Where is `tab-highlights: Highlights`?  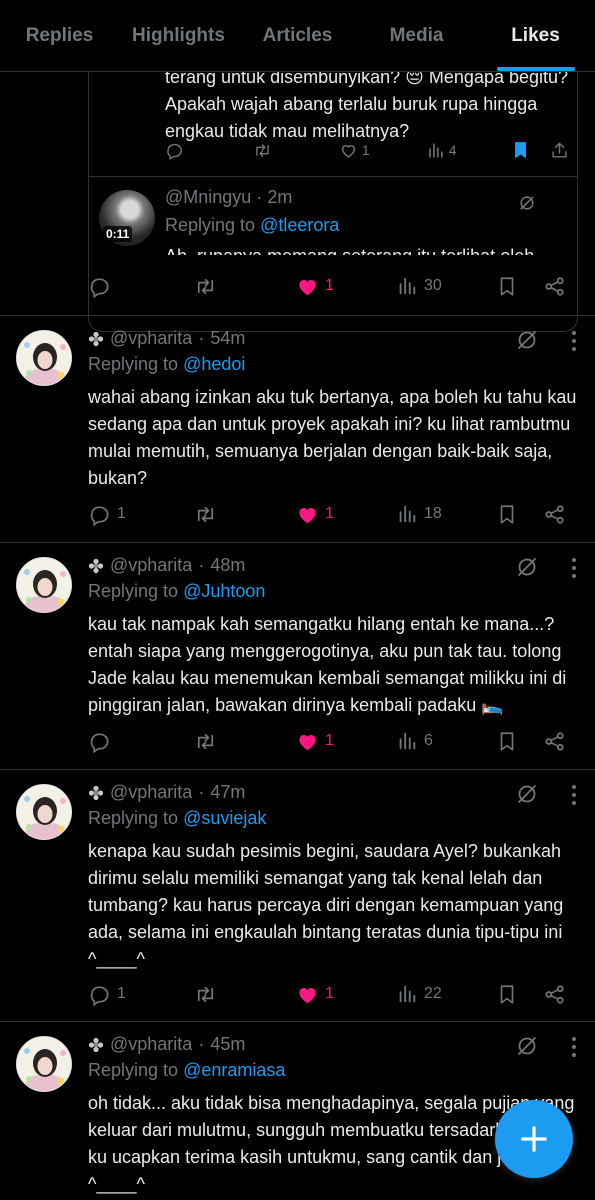
tab-highlights: Highlights is located at coordinates (178, 35).